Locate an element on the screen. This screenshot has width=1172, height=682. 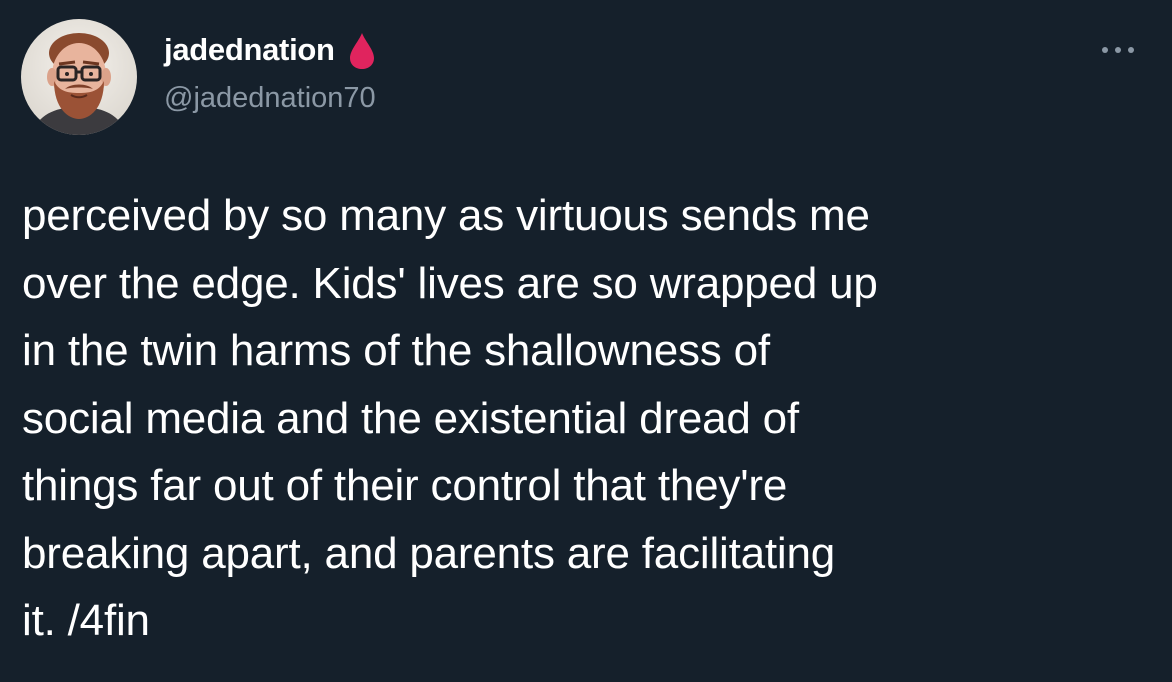
avatar is located at coordinates (79, 77).